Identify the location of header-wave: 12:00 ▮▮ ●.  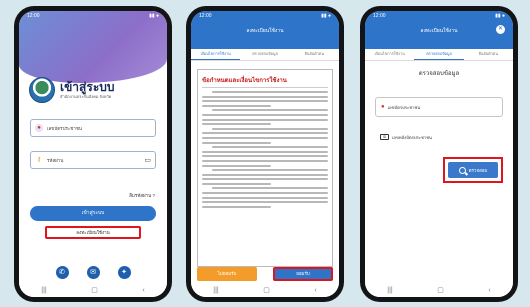
(93, 47).